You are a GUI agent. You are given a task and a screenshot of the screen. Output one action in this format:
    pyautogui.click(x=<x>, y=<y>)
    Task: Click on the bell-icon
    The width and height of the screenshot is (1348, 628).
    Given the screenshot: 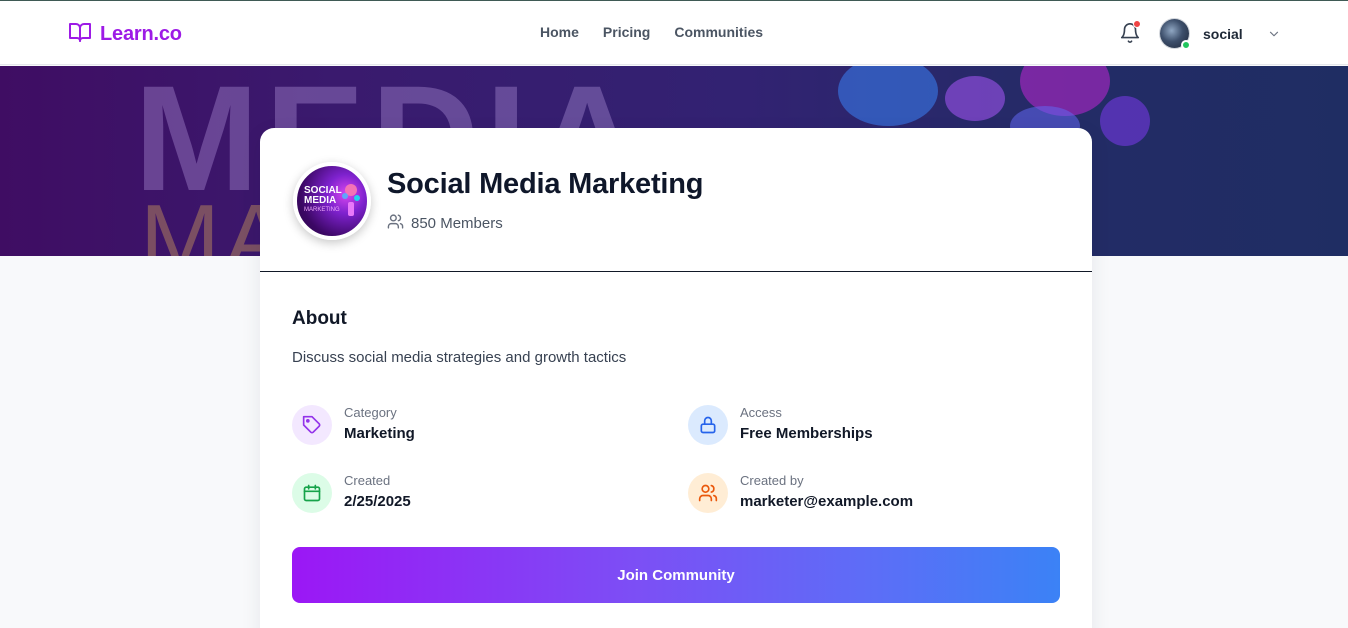 What is the action you would take?
    pyautogui.click(x=1130, y=35)
    